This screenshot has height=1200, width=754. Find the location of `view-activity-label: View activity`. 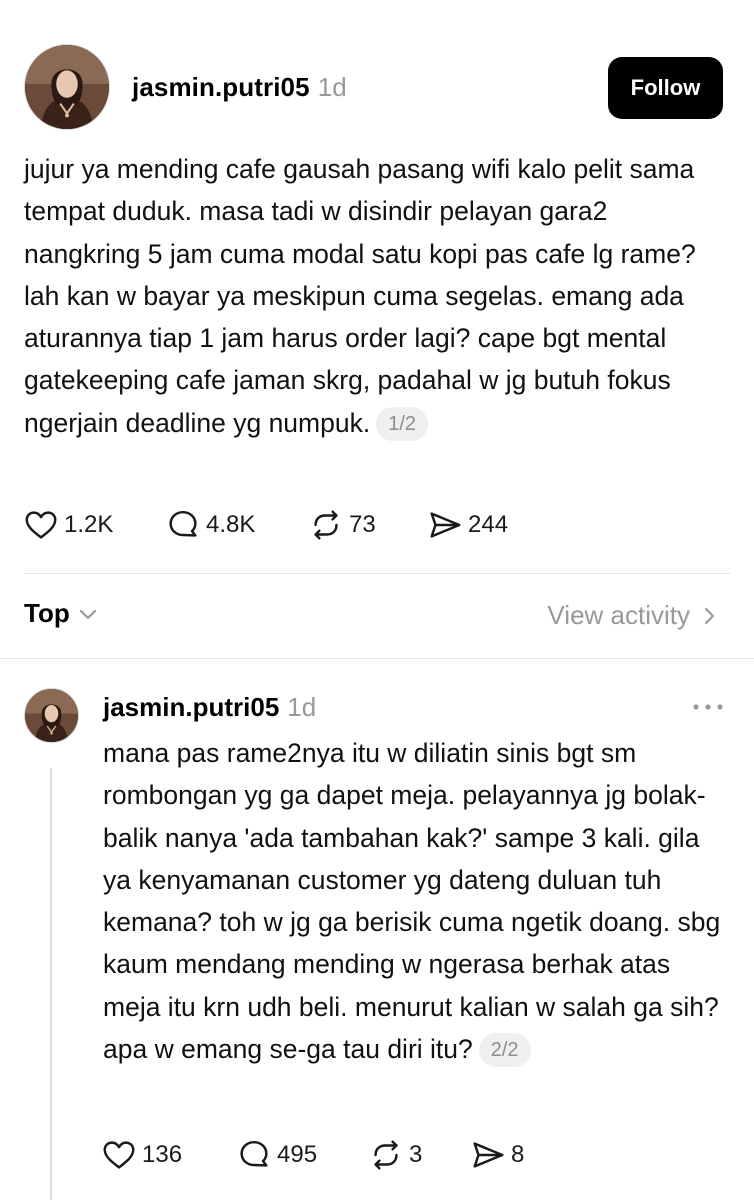

view-activity-label: View activity is located at coordinates (618, 615).